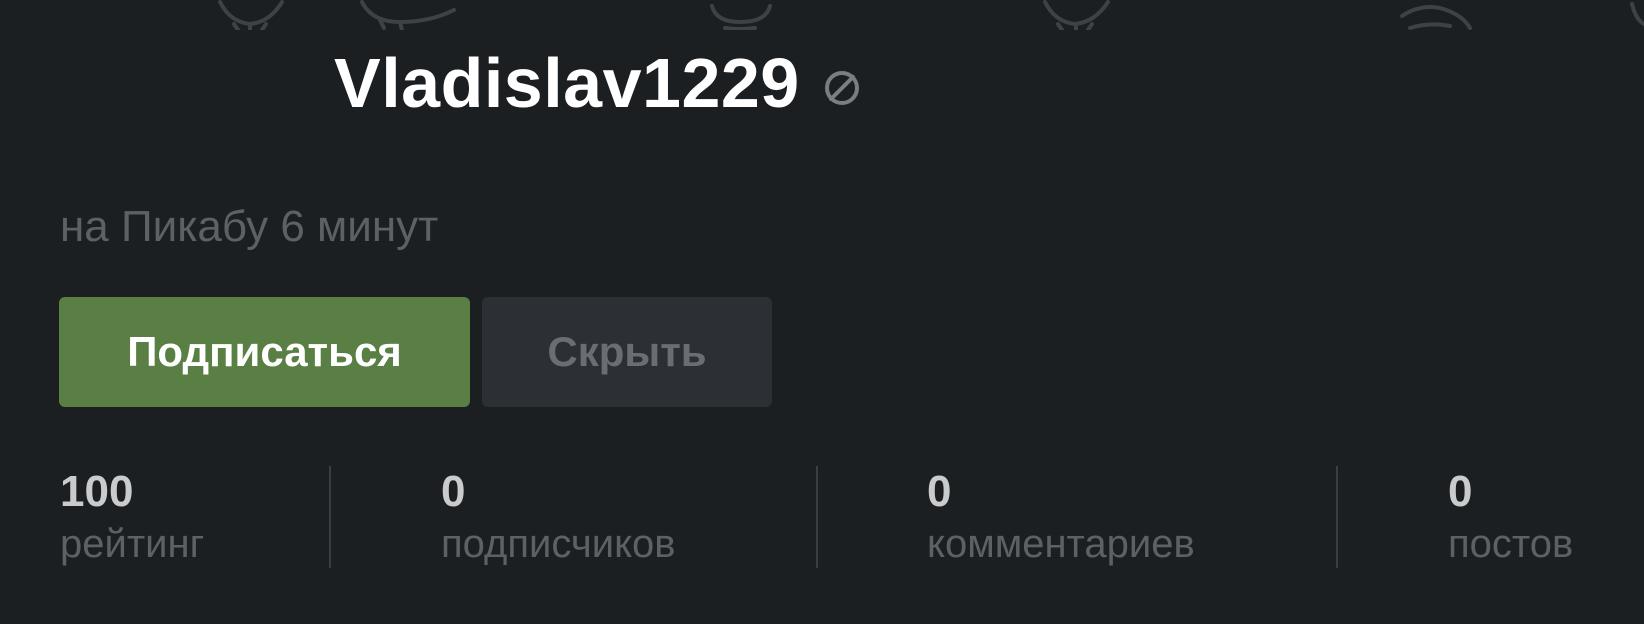 This screenshot has width=1644, height=624. I want to click on stat-value: 100, so click(97, 491).